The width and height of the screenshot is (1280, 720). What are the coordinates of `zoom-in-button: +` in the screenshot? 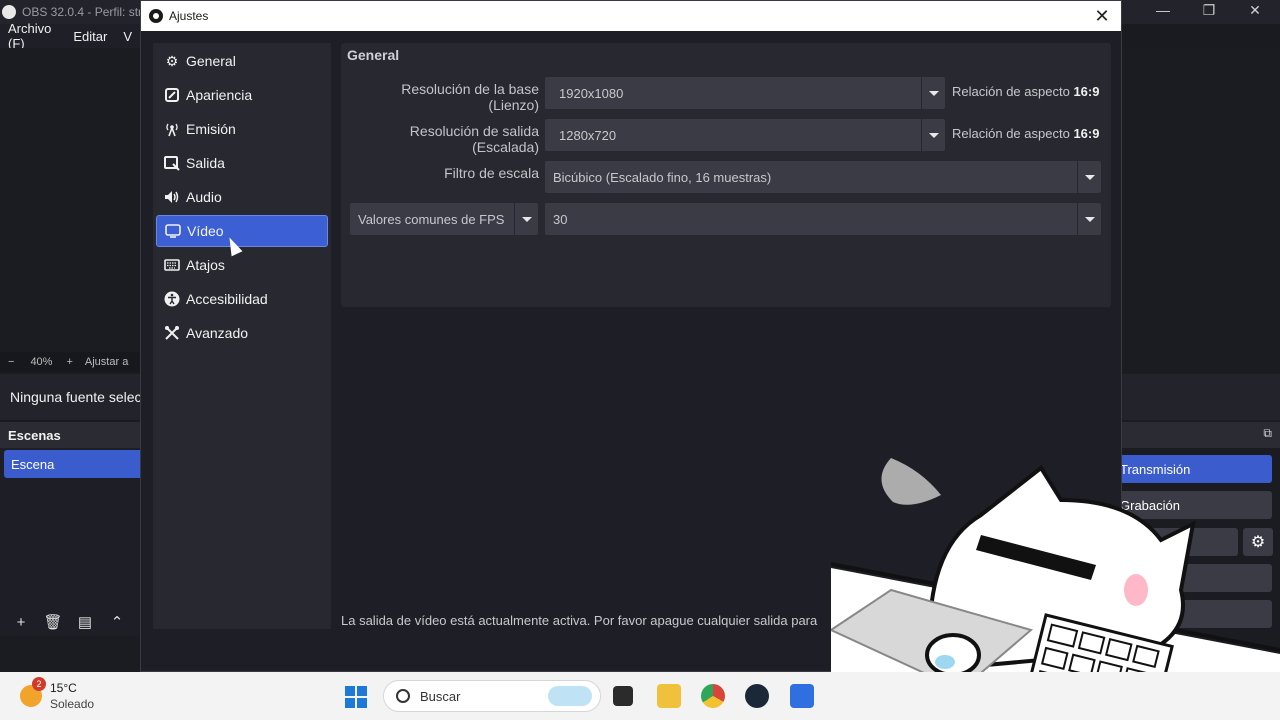 It's located at (69, 362).